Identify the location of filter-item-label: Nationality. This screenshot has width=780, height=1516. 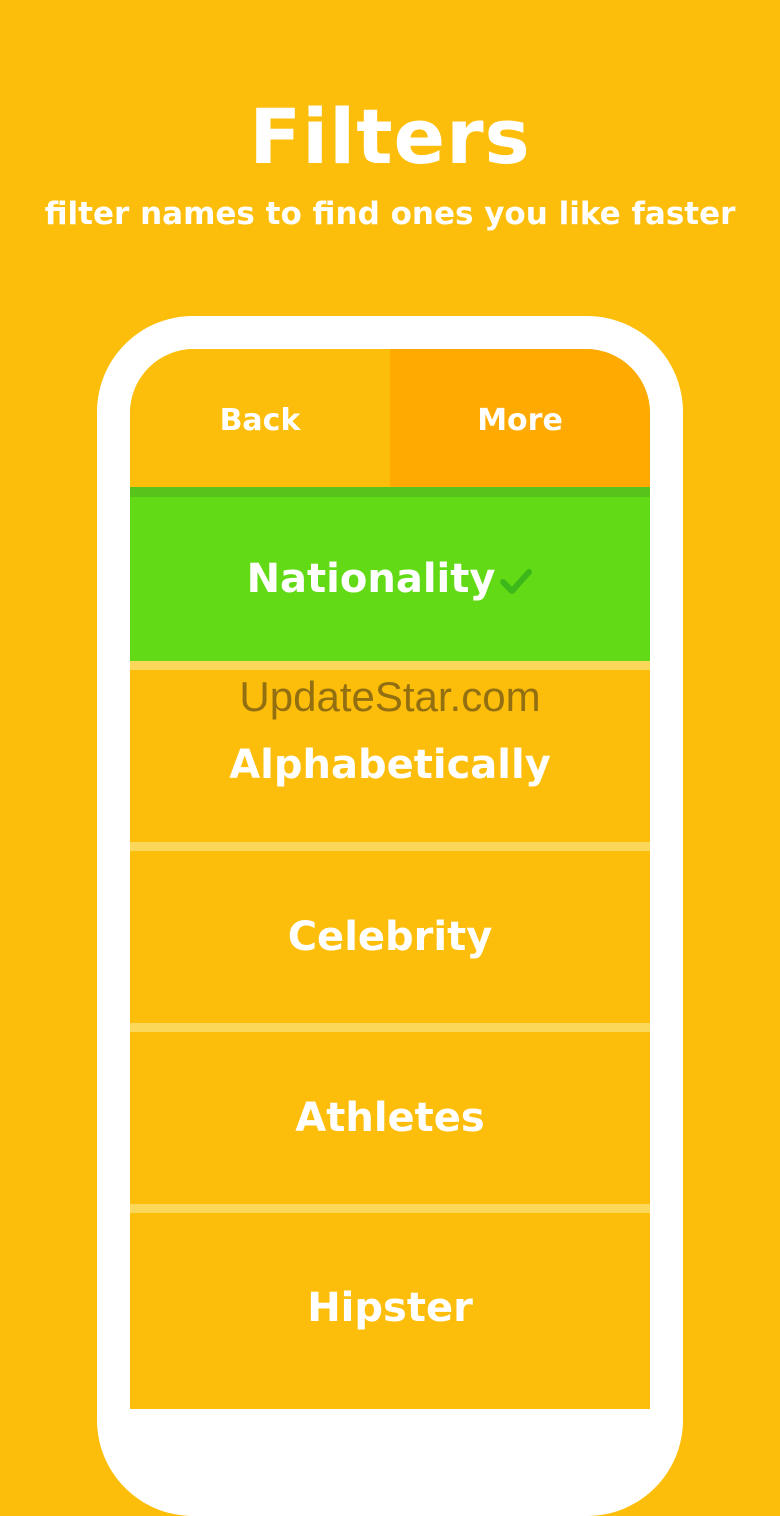
(371, 579).